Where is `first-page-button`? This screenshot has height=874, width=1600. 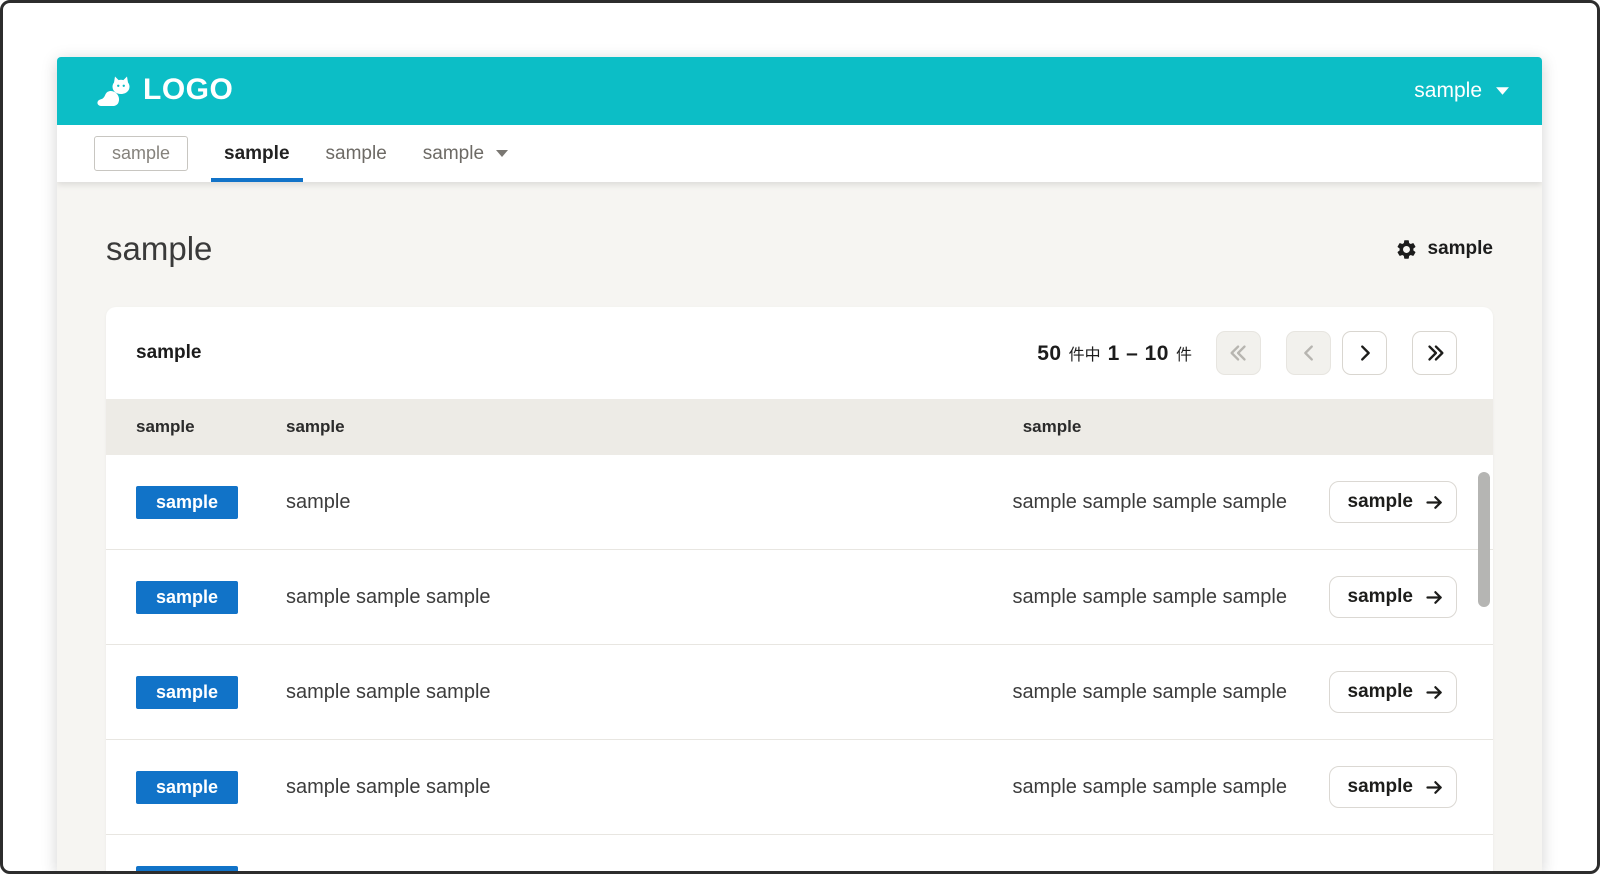 first-page-button is located at coordinates (1238, 353).